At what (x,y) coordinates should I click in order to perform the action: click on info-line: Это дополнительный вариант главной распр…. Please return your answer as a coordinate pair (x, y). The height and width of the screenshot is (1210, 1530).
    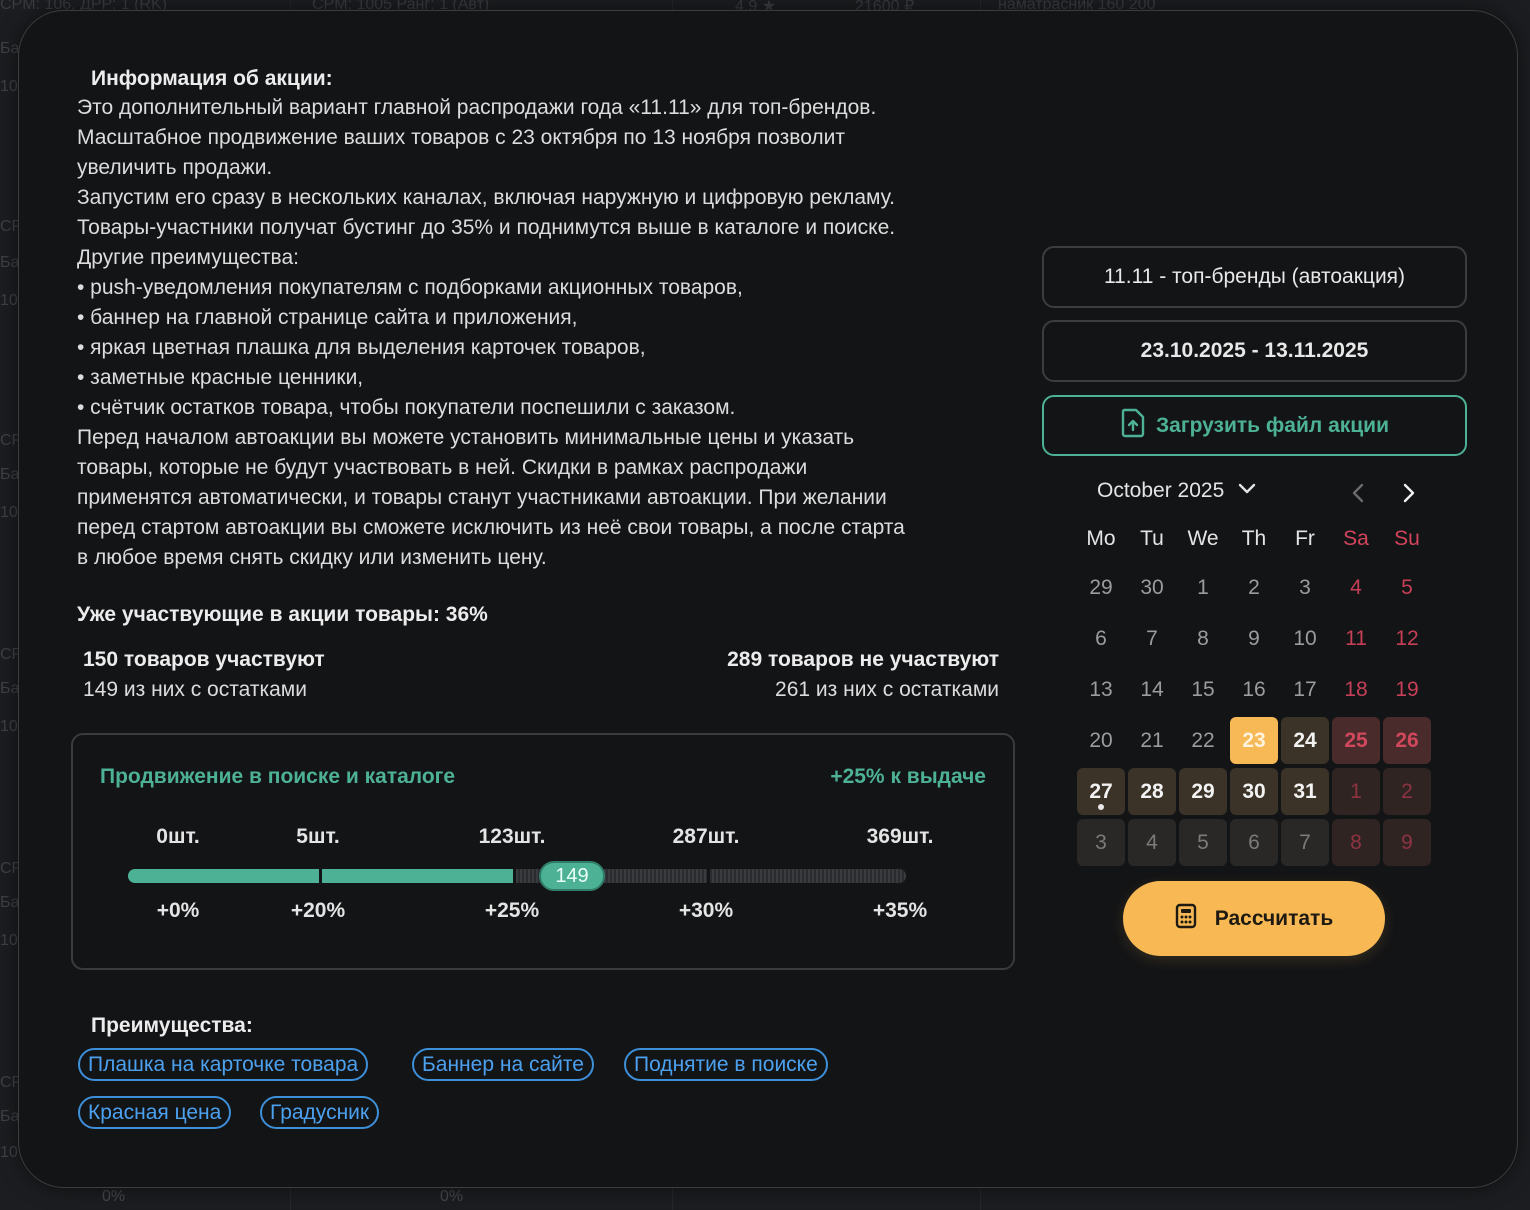
    Looking at the image, I should click on (477, 107).